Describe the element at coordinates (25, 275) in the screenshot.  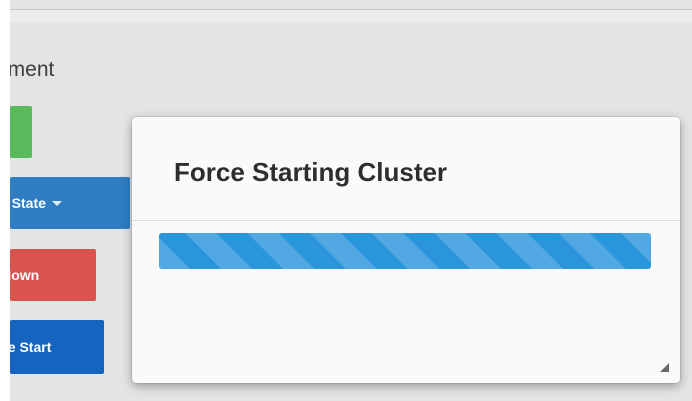
I see `shutdown-label: tdown` at that location.